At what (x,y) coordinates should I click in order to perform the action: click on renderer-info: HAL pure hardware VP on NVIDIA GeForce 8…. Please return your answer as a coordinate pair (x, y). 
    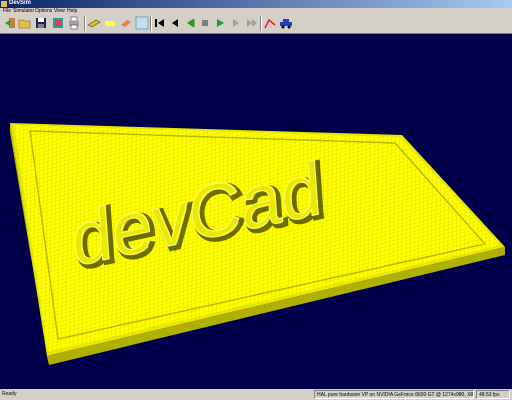
    Looking at the image, I should click on (394, 394).